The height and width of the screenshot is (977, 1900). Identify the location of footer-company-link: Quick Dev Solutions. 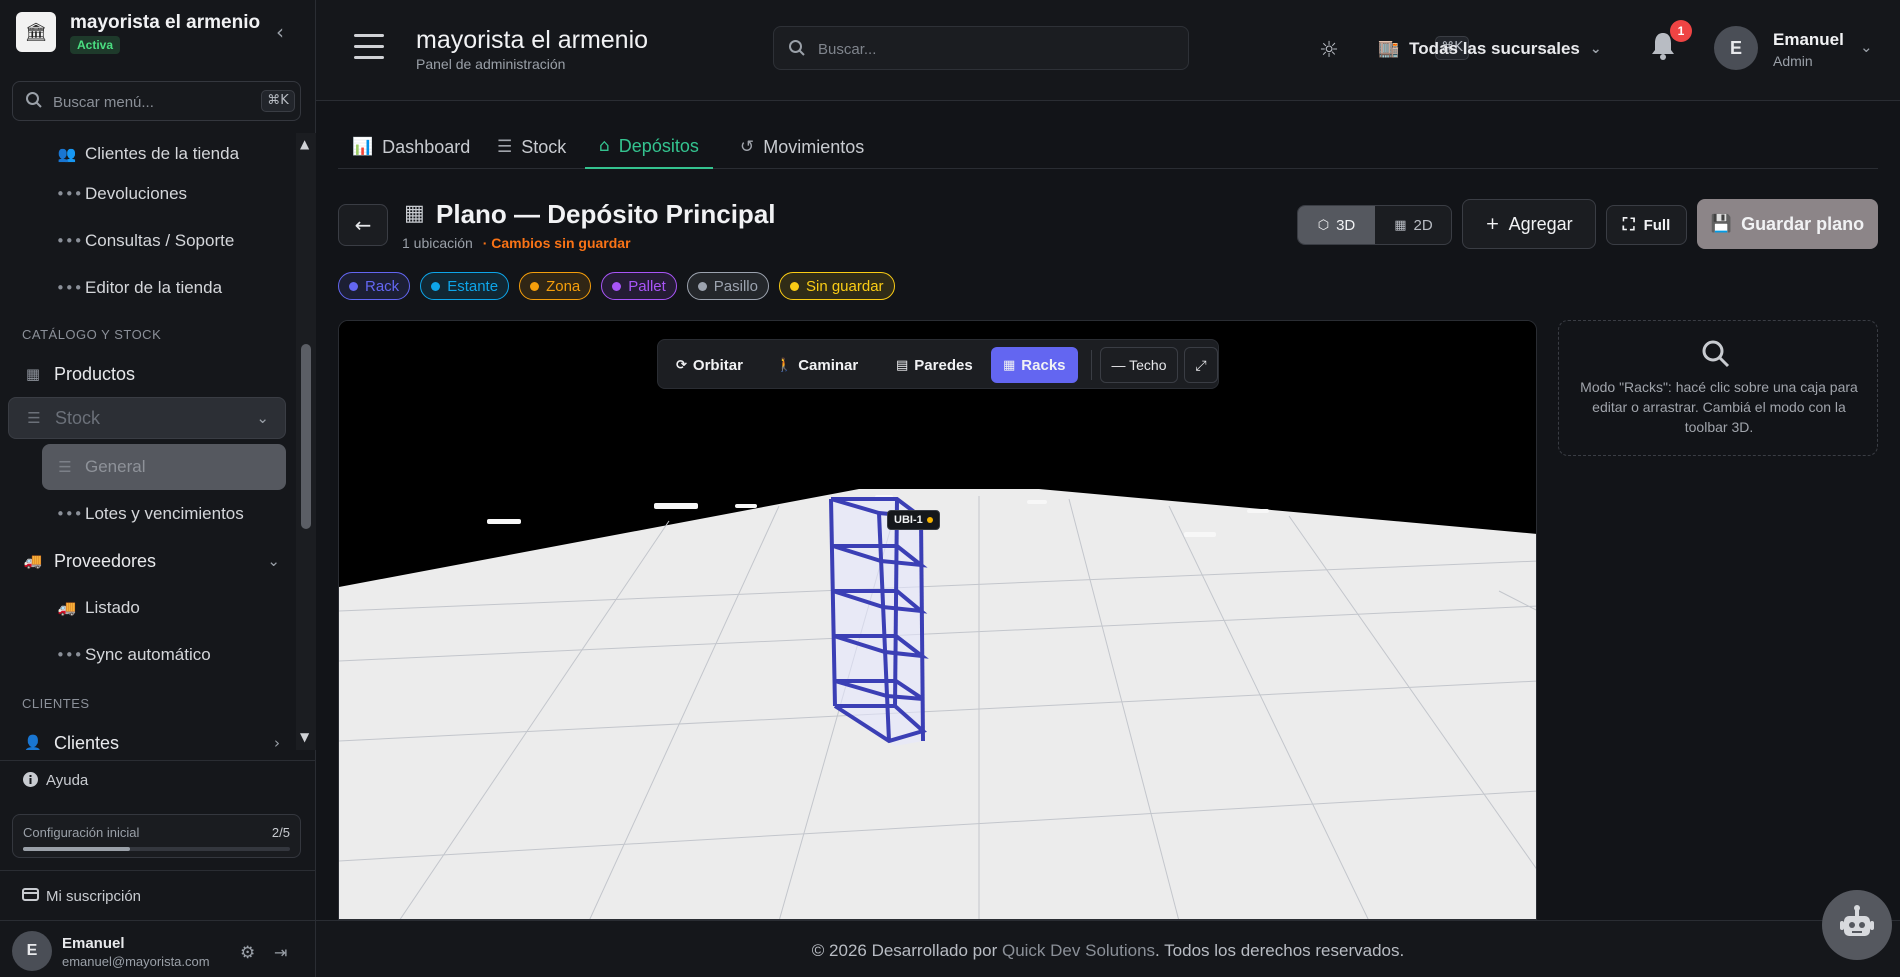
(1078, 950).